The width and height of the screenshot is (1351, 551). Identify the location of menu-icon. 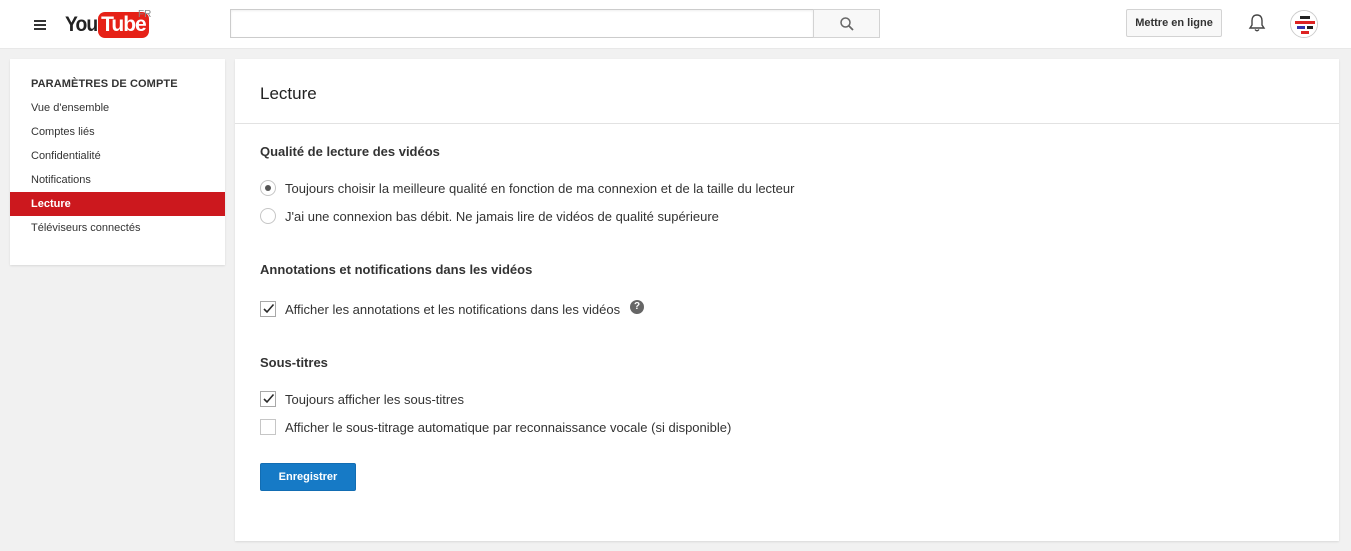
(41, 24).